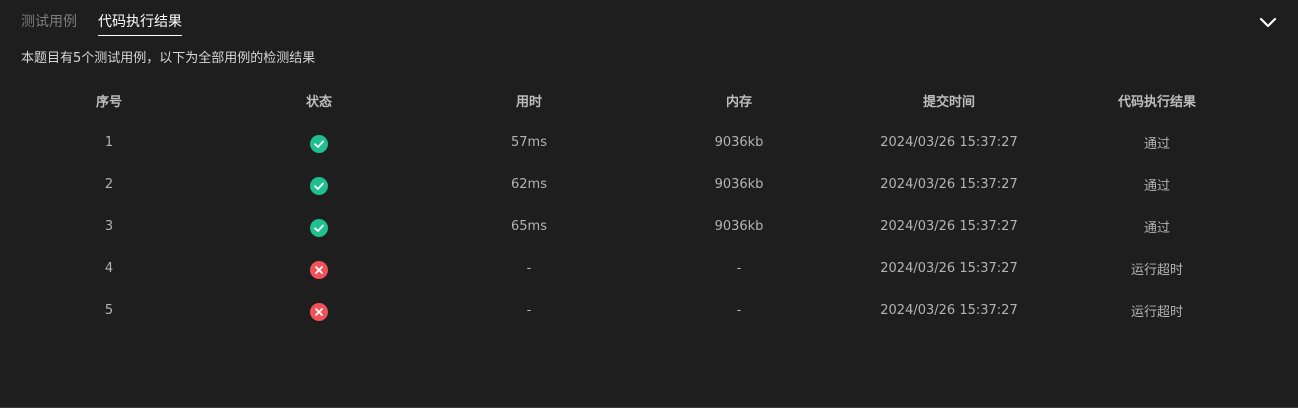  Describe the element at coordinates (168, 58) in the screenshot. I see `summary-text: 本题目有5个测试用例，以下为全部用例的检测结果` at that location.